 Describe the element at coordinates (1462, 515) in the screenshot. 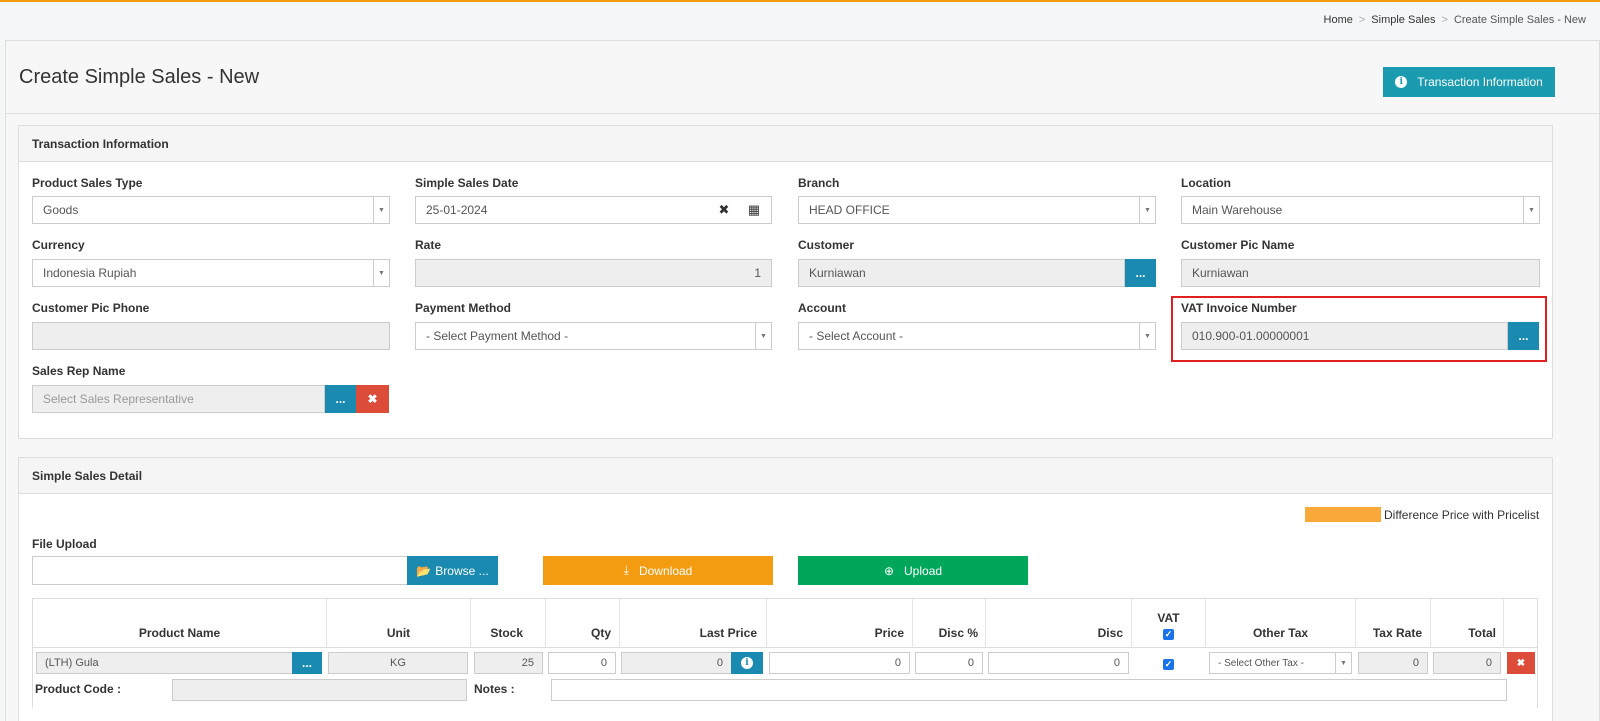

I see `legend-text: Difference Price with Pricelist` at that location.